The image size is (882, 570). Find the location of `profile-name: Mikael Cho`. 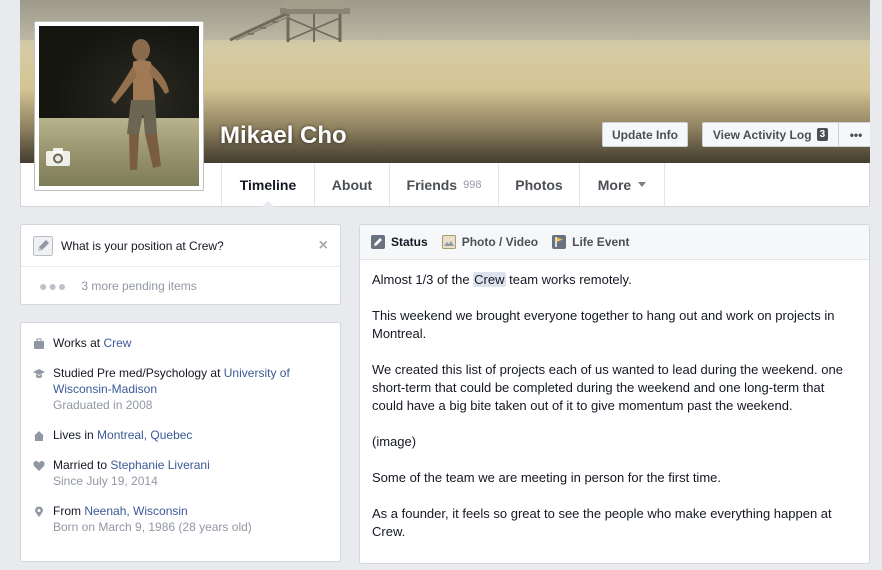

profile-name: Mikael Cho is located at coordinates (283, 136).